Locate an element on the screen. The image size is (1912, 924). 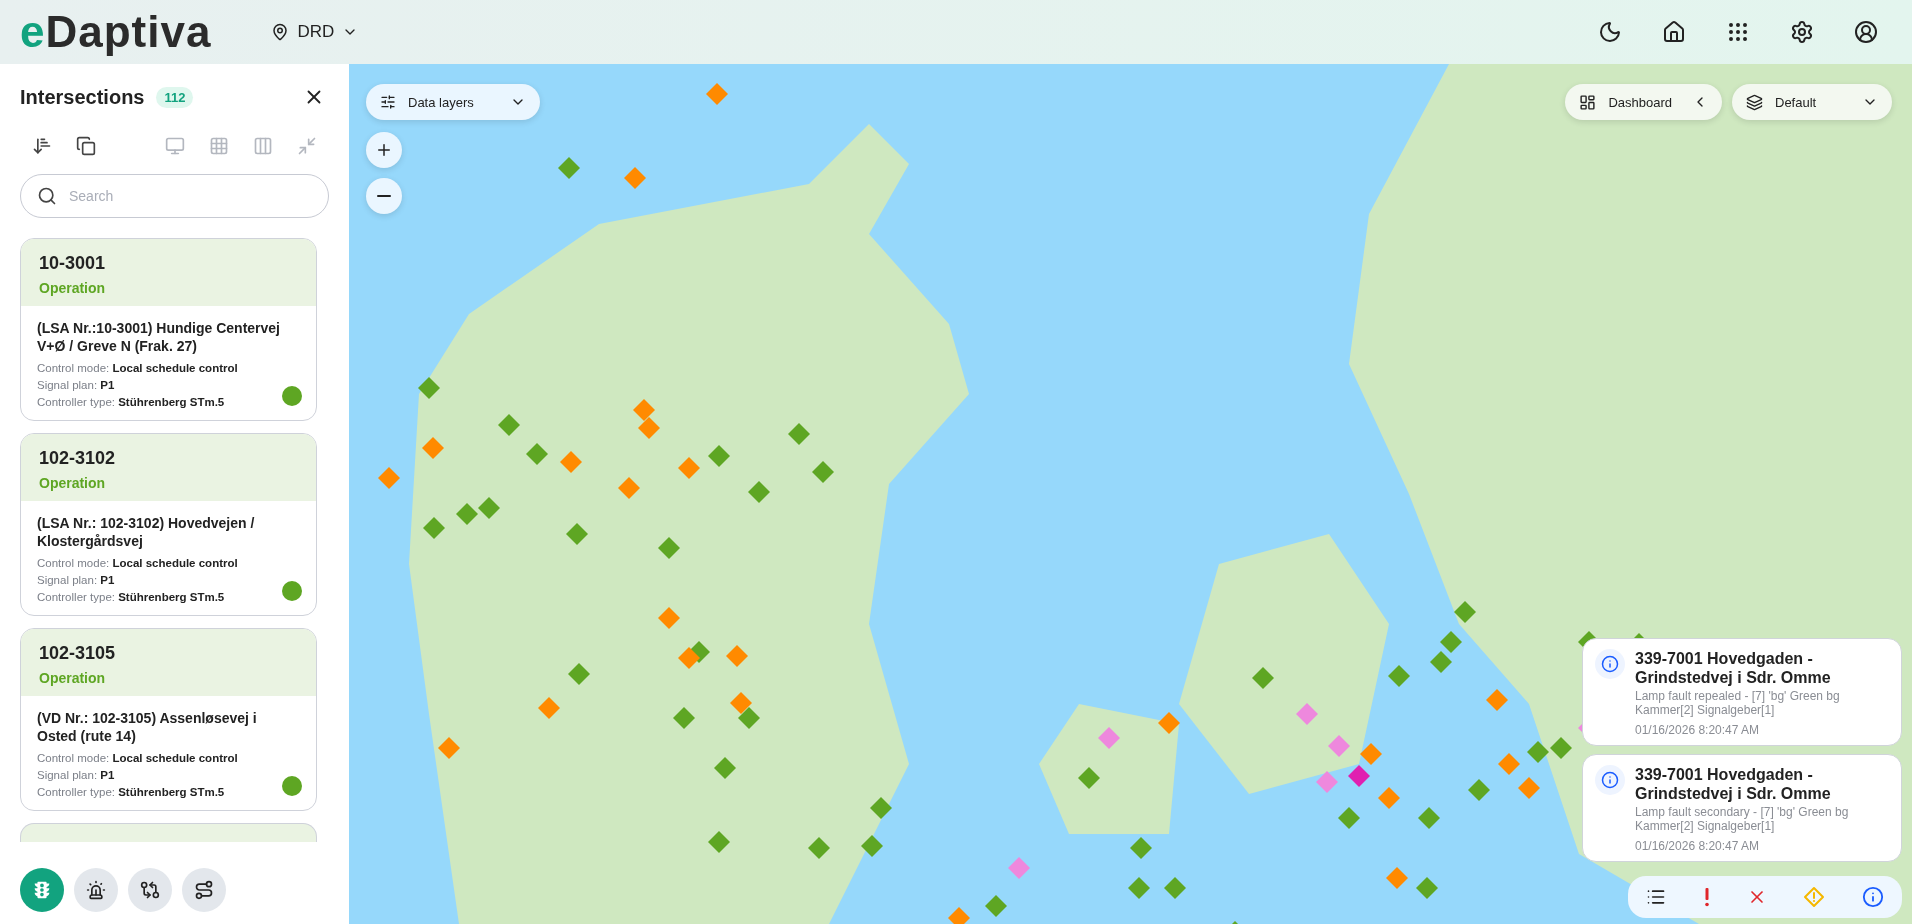
route-tab is located at coordinates (204, 890).